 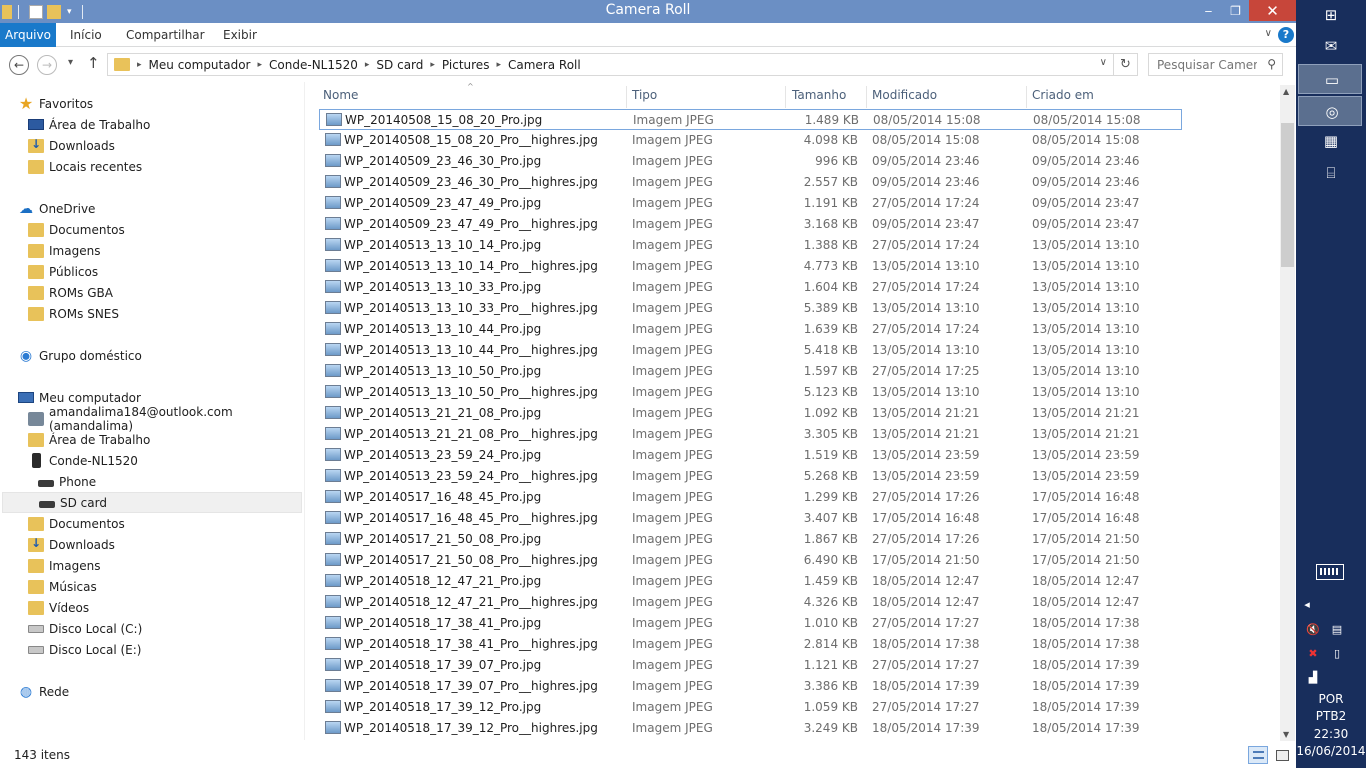 I want to click on nav-item-roms-snes: ROMs SNES, so click(x=178, y=313).